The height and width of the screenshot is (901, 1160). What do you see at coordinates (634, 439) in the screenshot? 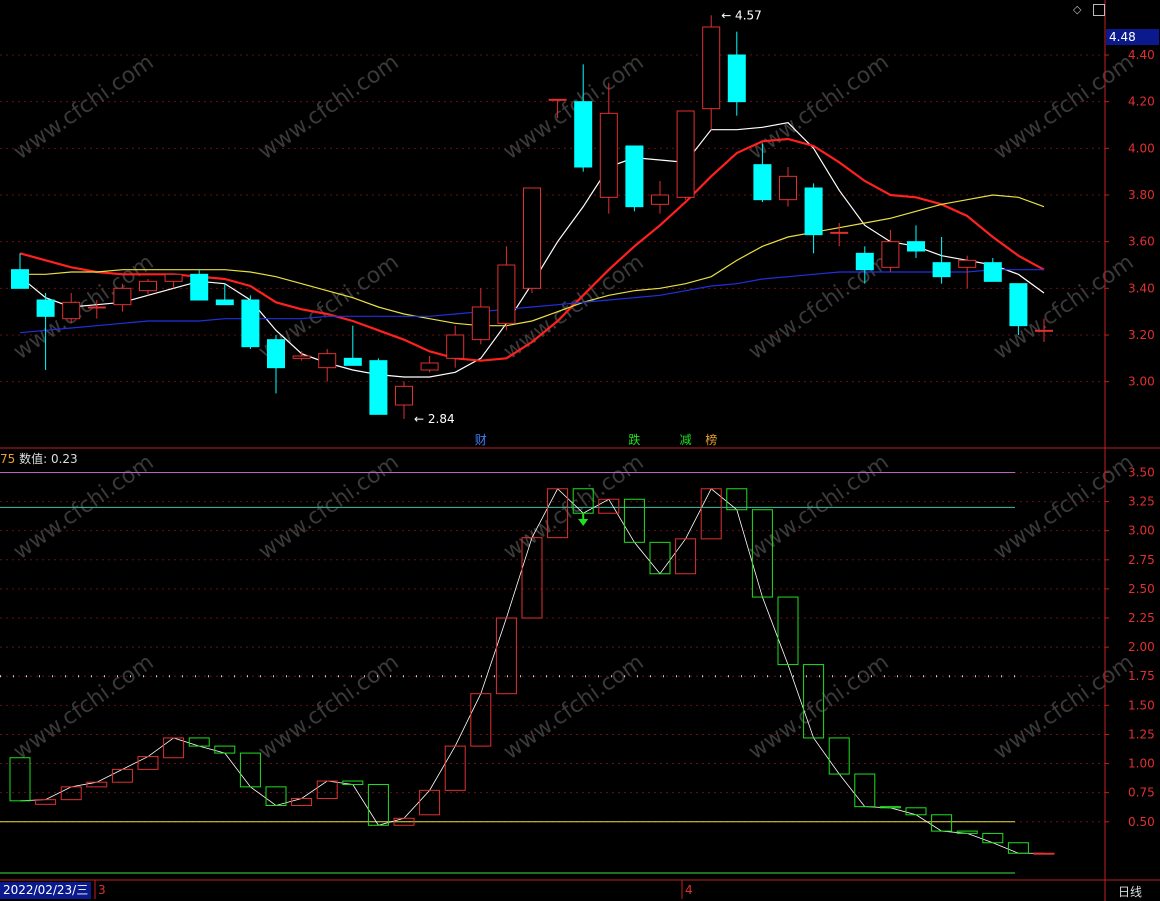
I see `event-tag: 跌` at bounding box center [634, 439].